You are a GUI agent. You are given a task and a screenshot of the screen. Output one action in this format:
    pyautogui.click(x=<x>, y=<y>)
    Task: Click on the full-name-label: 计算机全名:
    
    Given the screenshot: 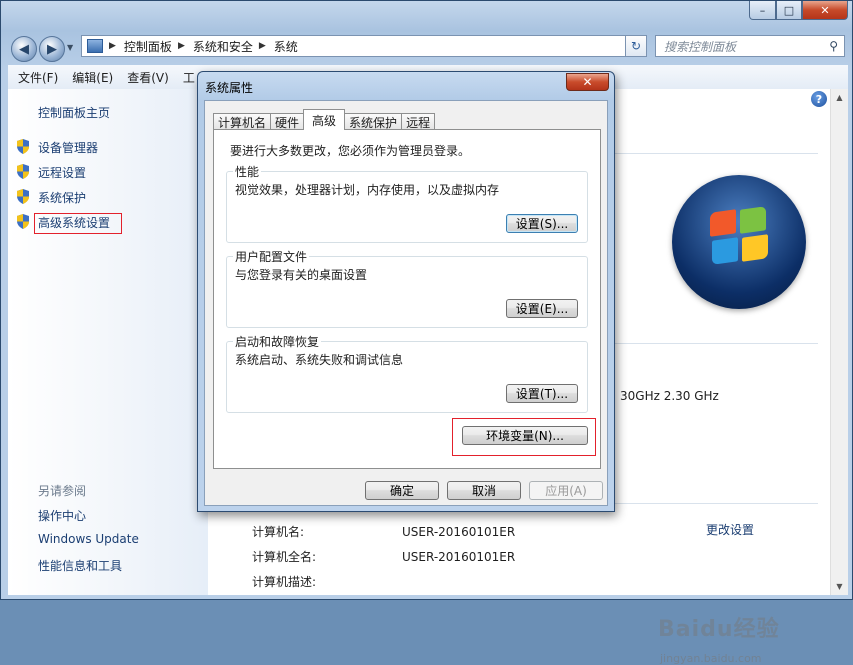 What is the action you would take?
    pyautogui.click(x=284, y=557)
    